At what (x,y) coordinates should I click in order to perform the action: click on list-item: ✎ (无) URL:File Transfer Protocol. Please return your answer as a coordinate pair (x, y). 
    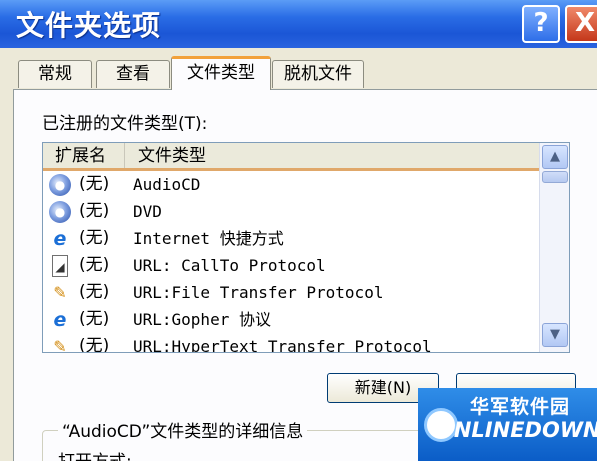
    Looking at the image, I should click on (291, 292).